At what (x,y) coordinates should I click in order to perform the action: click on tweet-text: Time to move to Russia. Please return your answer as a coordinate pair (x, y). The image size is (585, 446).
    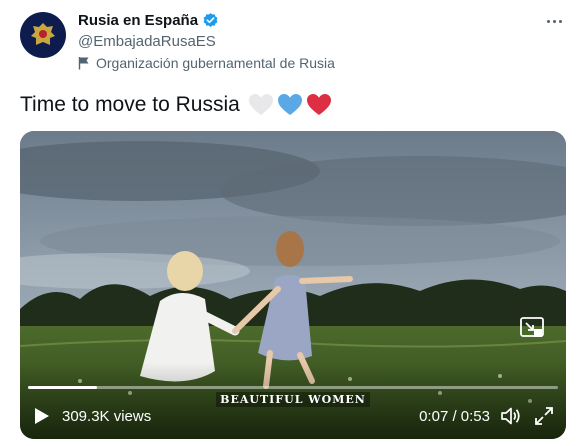
    Looking at the image, I should click on (176, 105).